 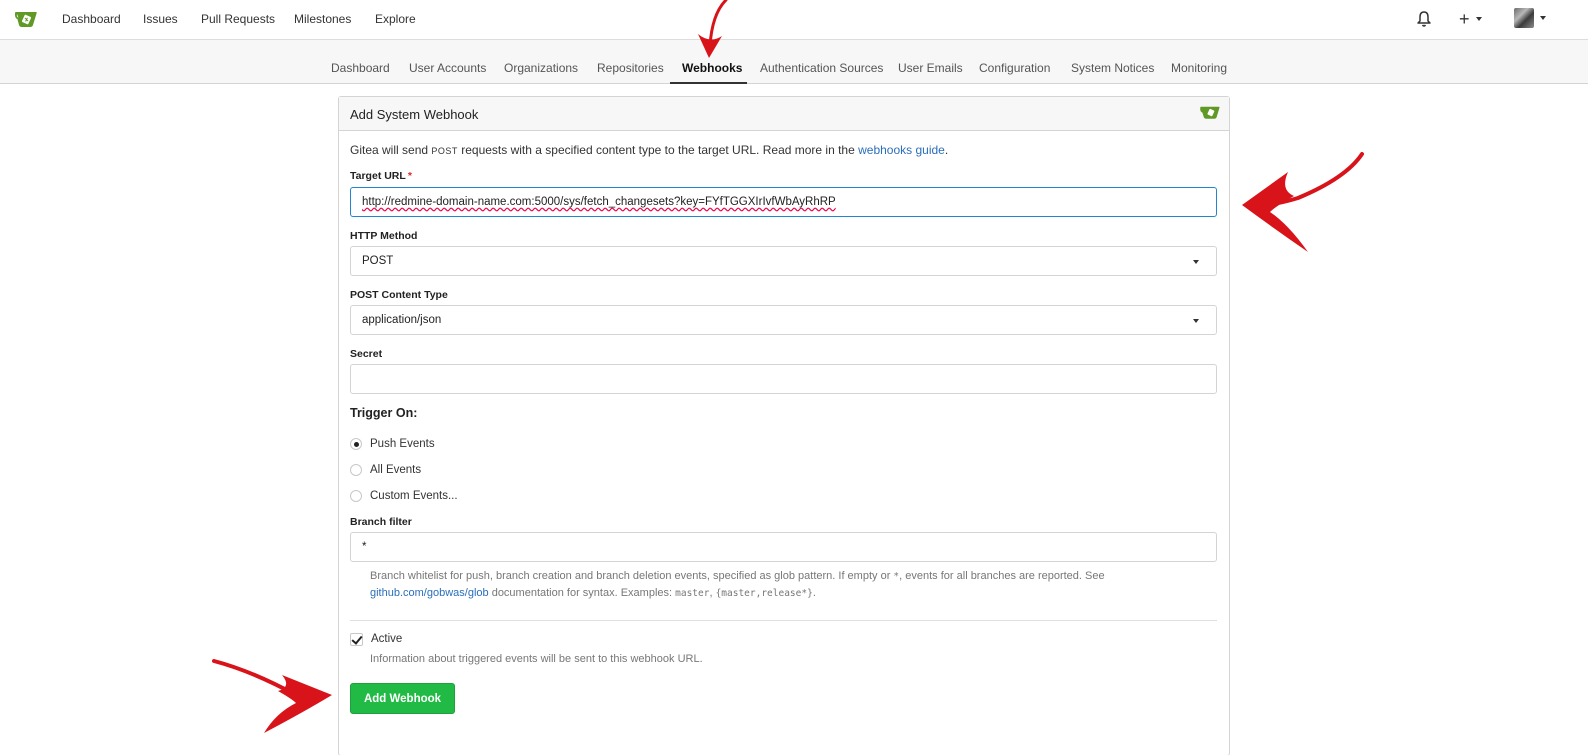 I want to click on user-menu, so click(x=1530, y=18).